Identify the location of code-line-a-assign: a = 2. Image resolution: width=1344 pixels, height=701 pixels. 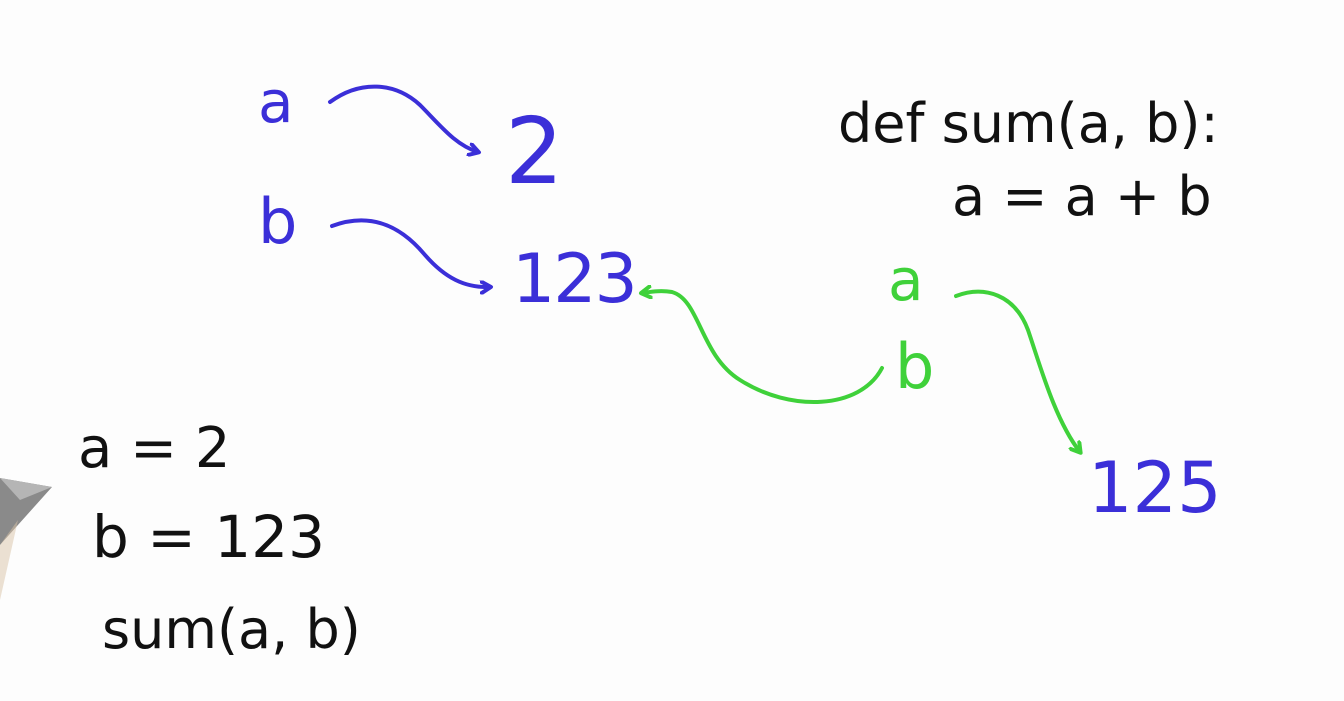
(154, 448).